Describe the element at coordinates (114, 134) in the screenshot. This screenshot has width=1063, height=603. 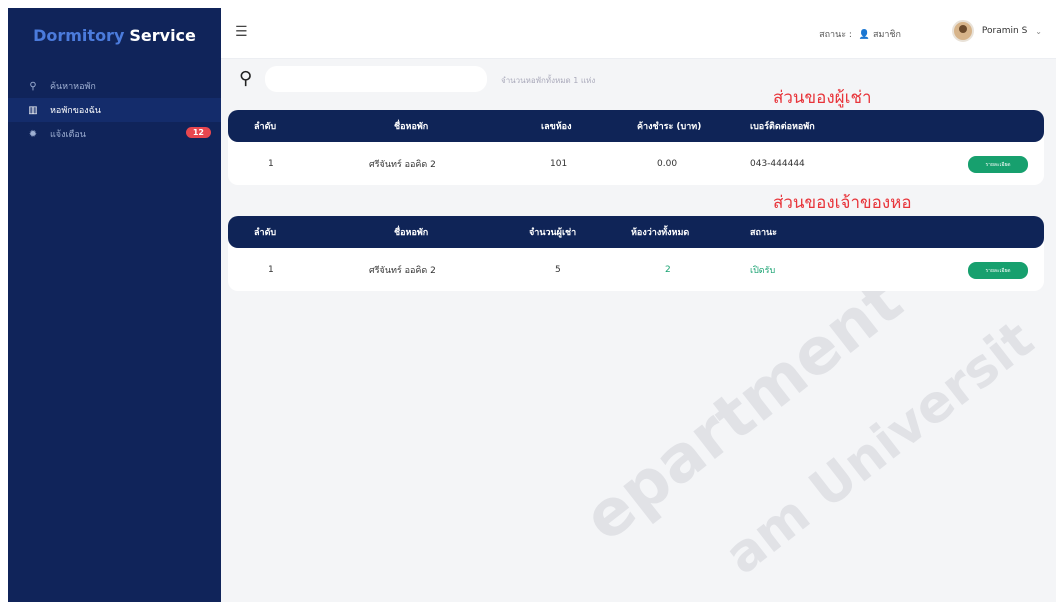
I see `sidebar-item-notifications: ✹ แจ้งเตือน 12` at that location.